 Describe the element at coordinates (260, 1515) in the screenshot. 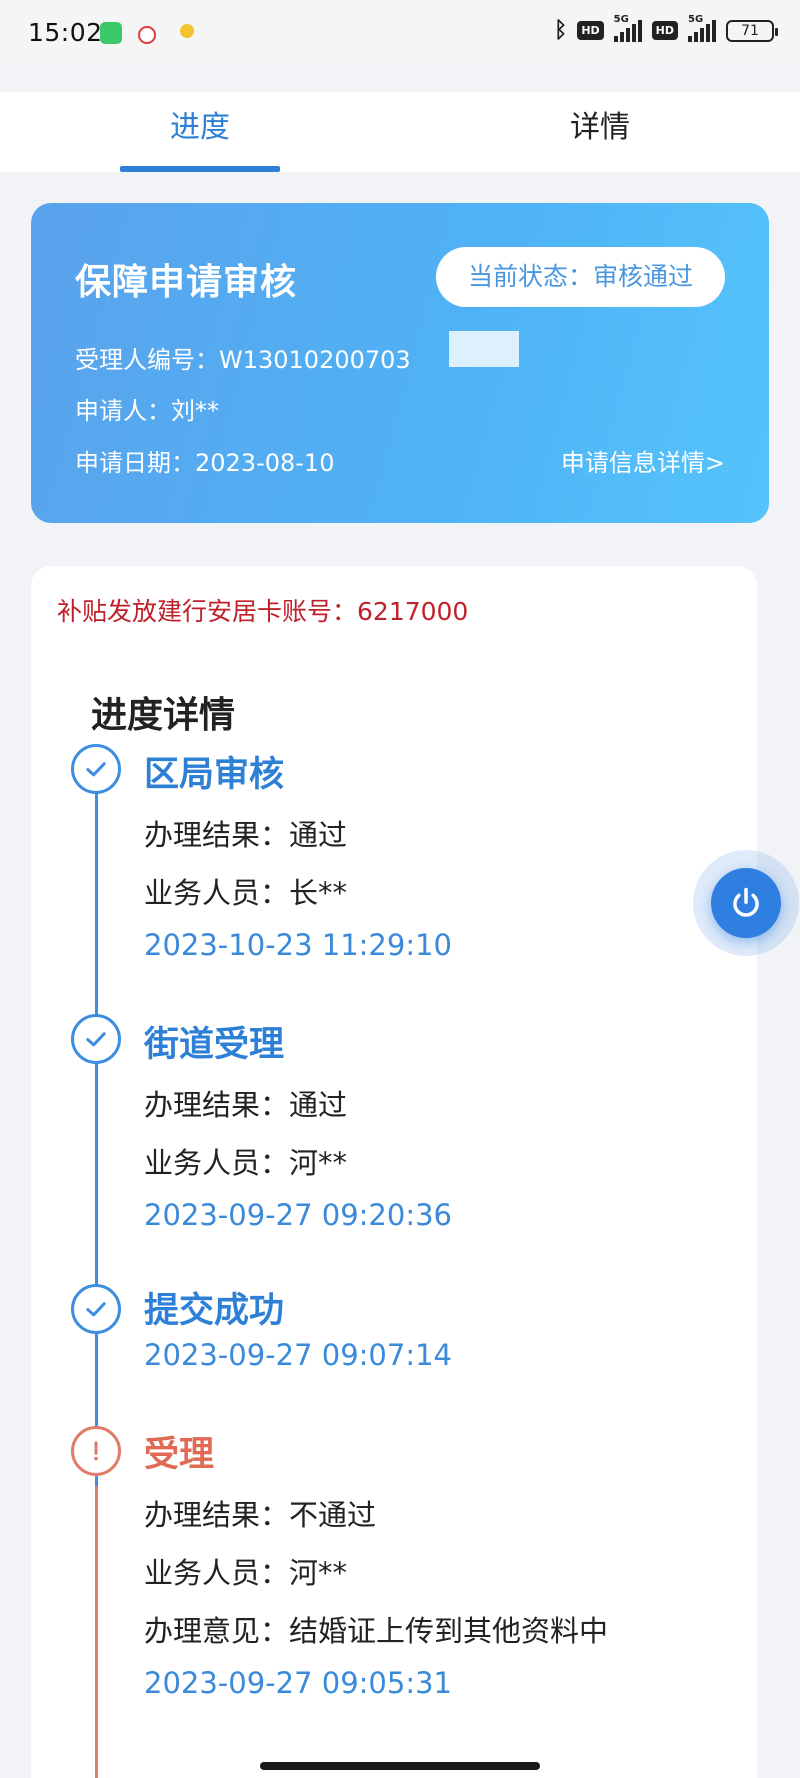

I see `step-result: 办理结果：不通过` at that location.